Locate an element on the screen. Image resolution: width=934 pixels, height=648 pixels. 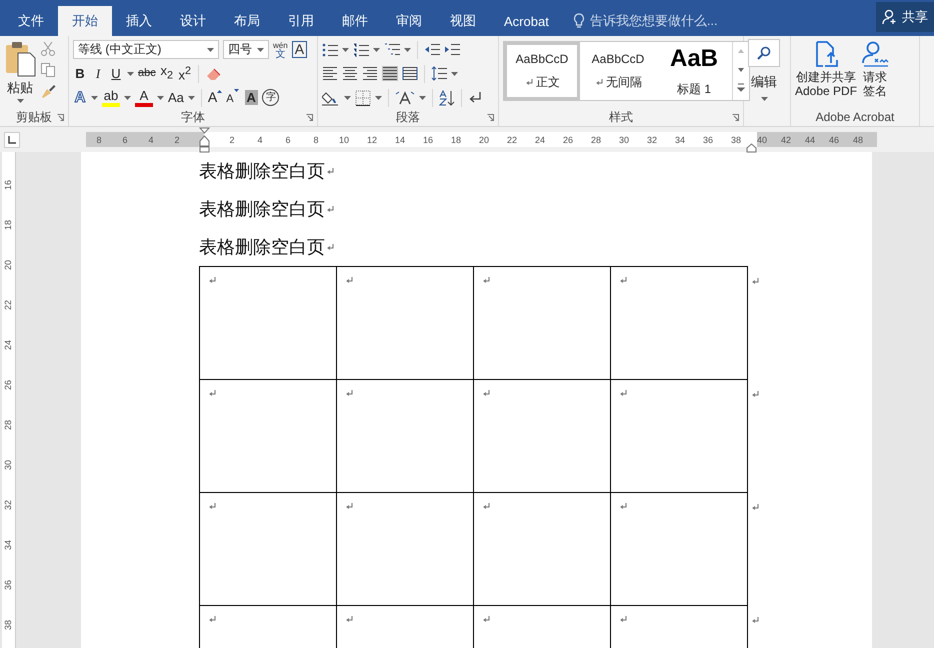
ruler-number: 16 is located at coordinates (428, 139).